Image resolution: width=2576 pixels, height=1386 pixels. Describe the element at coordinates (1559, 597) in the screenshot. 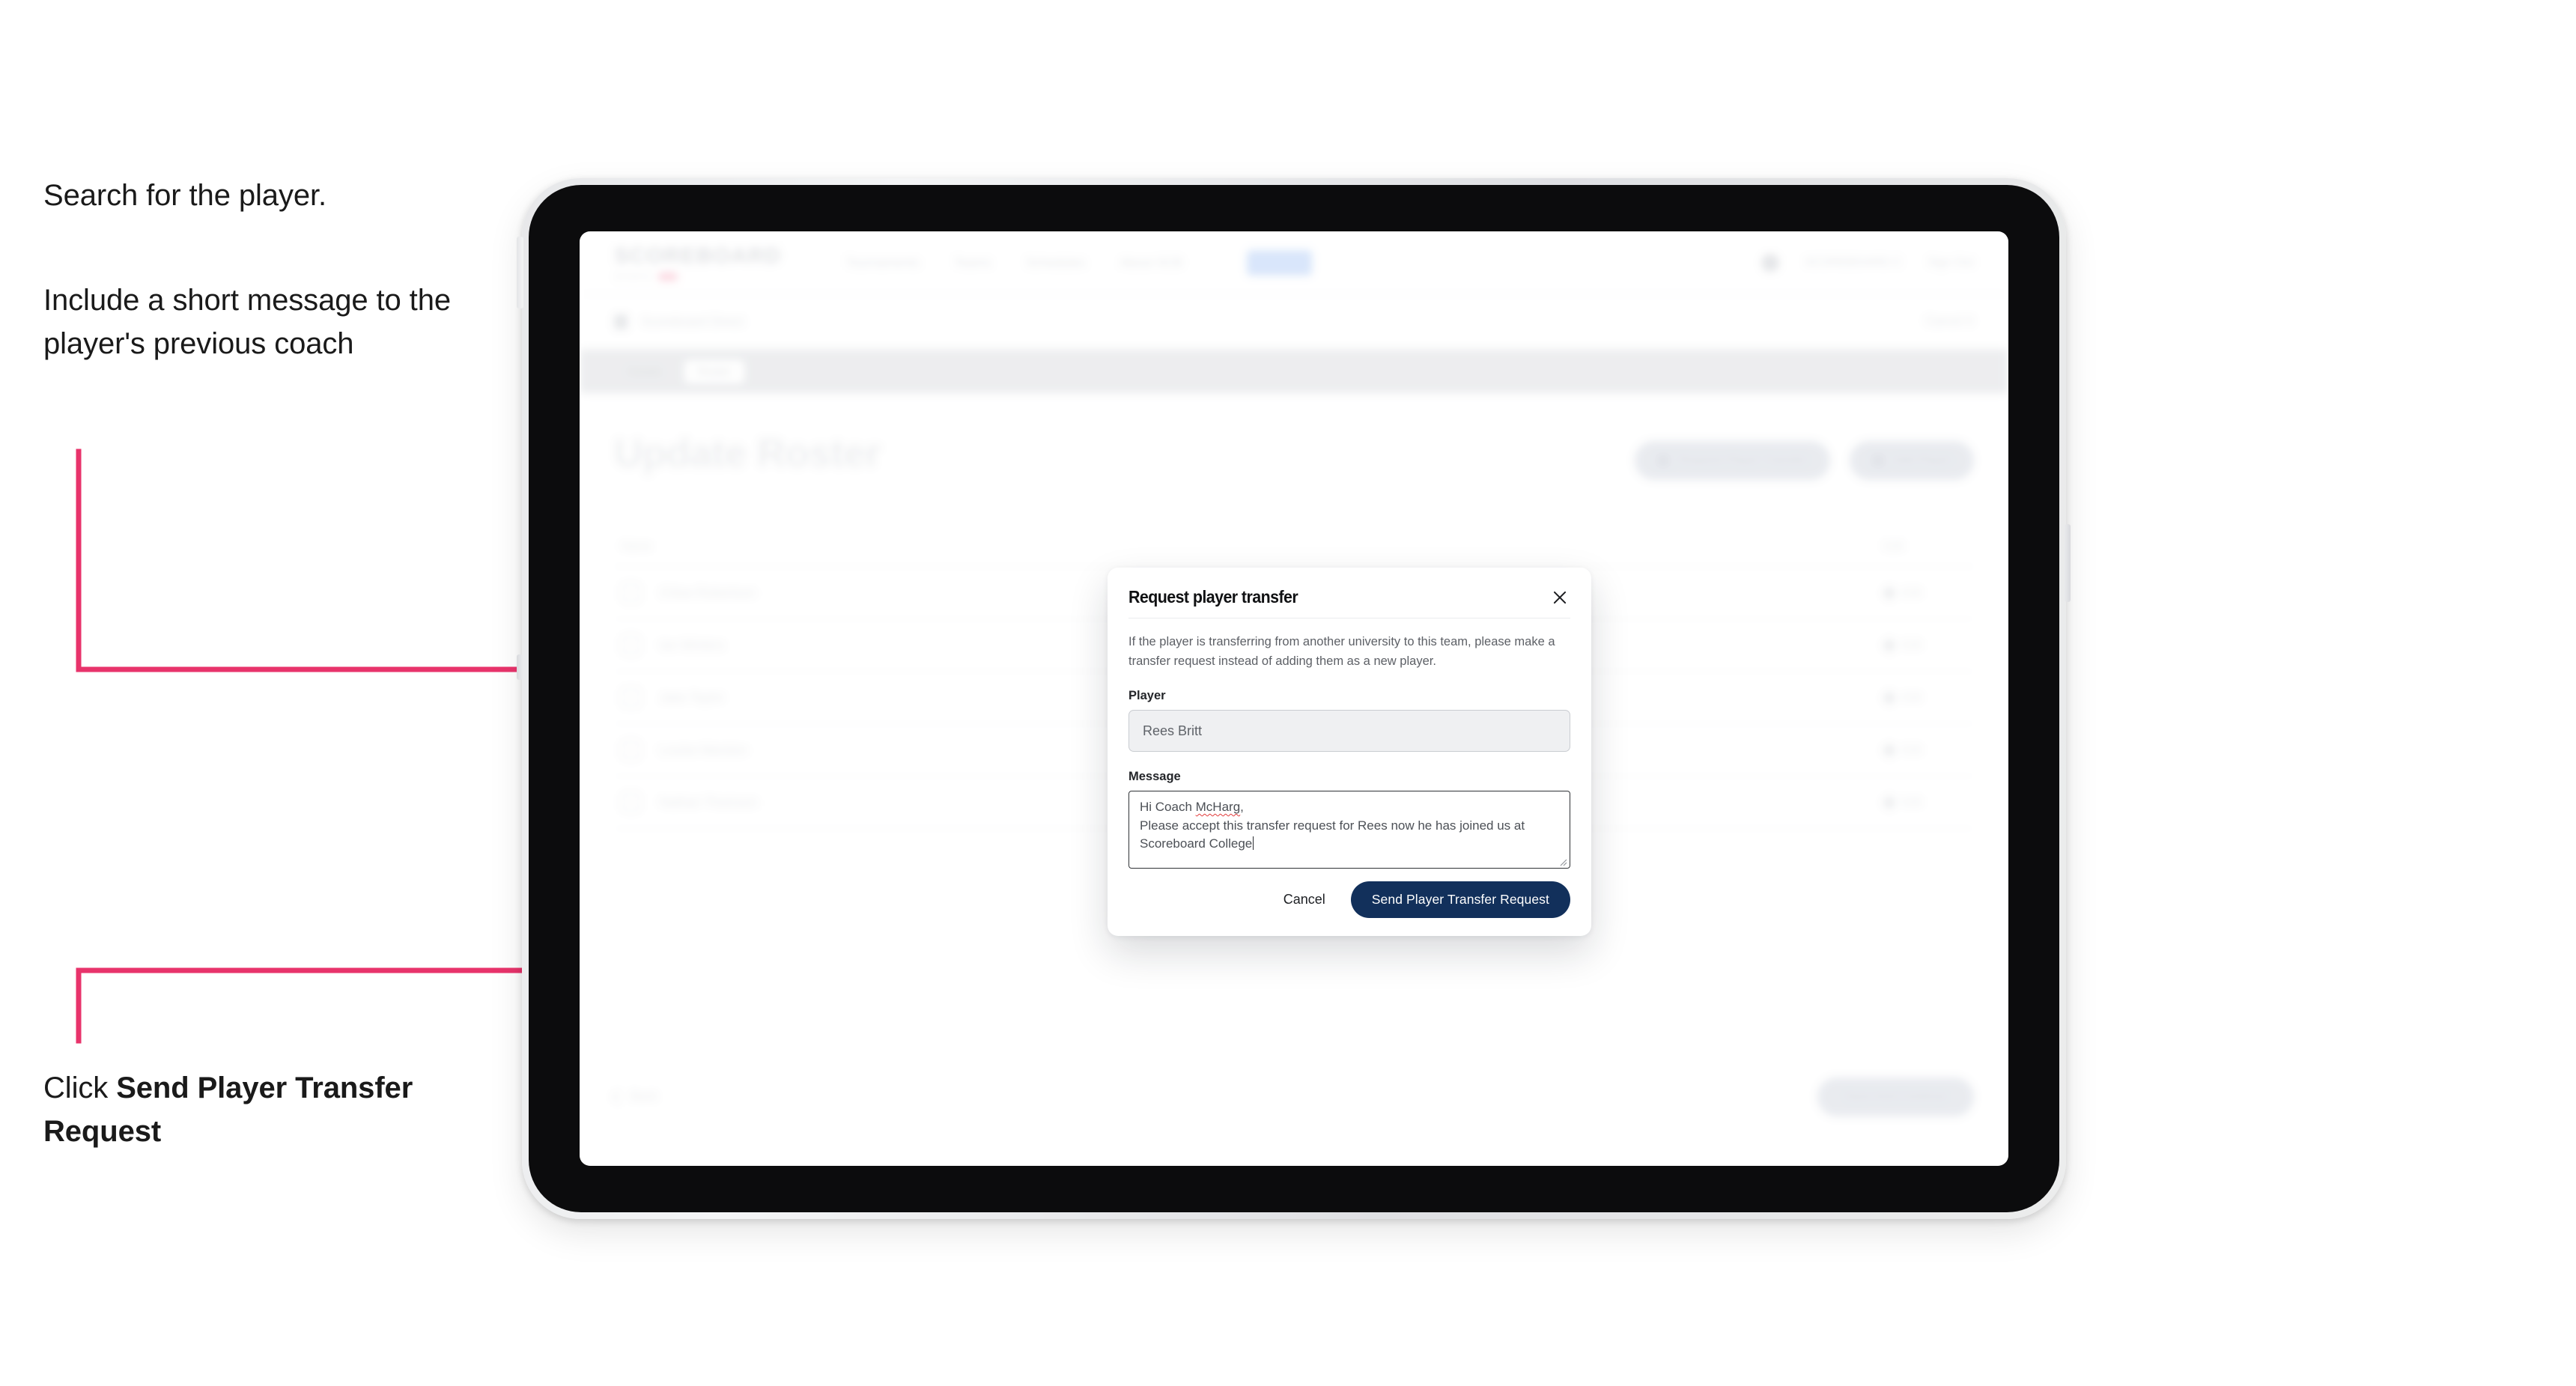

I see `close-icon` at that location.